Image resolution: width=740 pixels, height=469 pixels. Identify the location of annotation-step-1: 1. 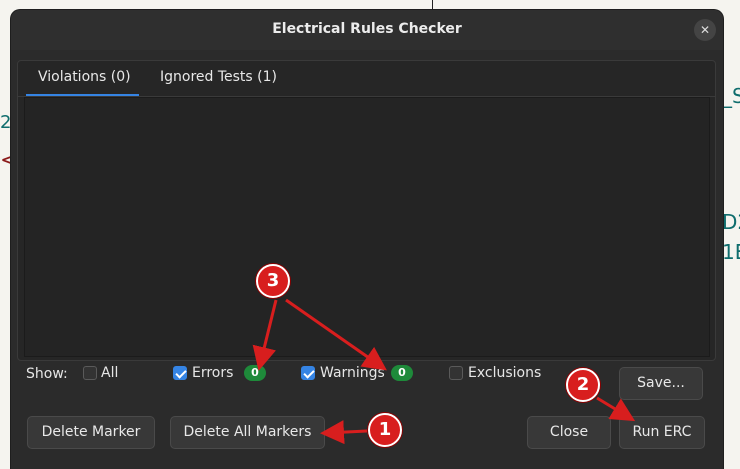
(385, 430).